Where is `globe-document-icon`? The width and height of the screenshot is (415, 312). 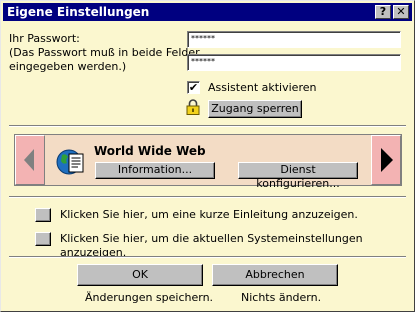 globe-document-icon is located at coordinates (72, 162).